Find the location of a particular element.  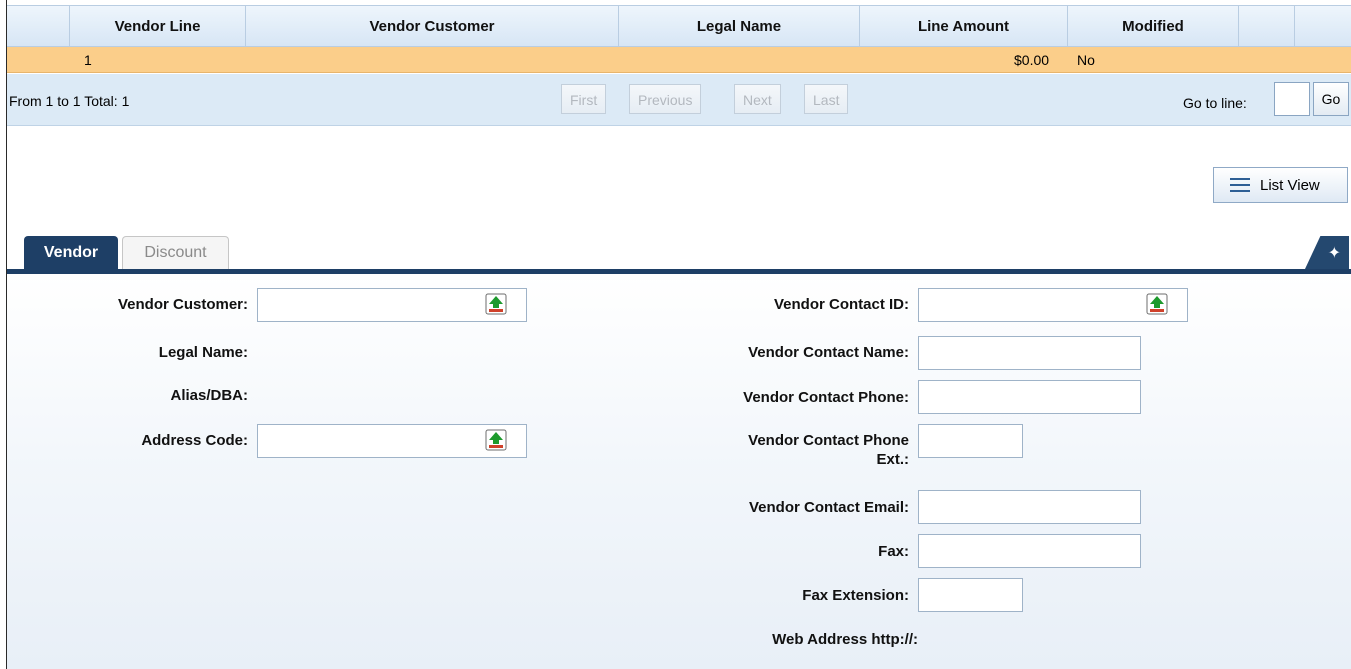

label-vendor-customer: Vendor Customer: is located at coordinates (182, 304).